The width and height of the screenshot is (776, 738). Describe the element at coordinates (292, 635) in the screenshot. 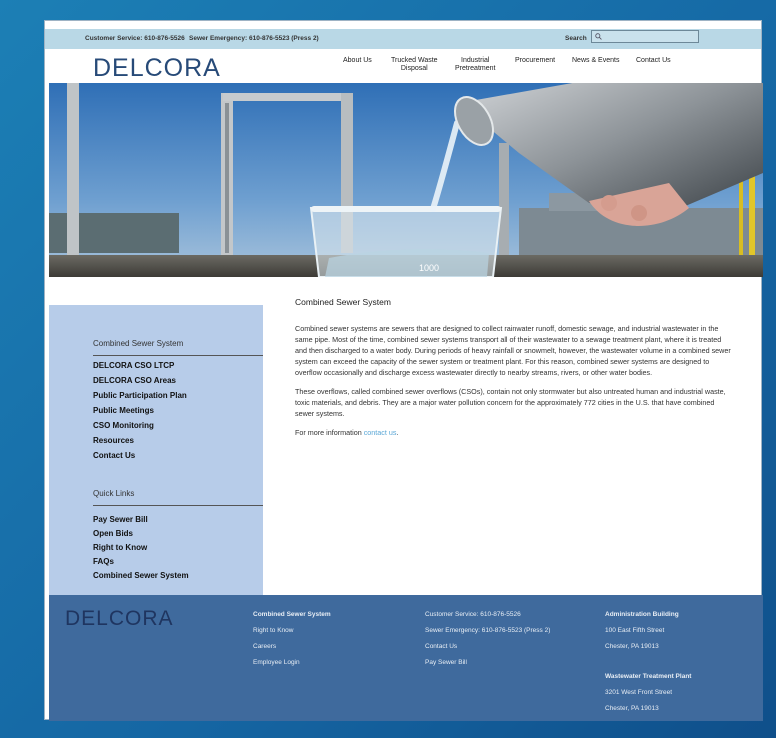

I see `footer-link-right-to-know: Right to Know` at that location.